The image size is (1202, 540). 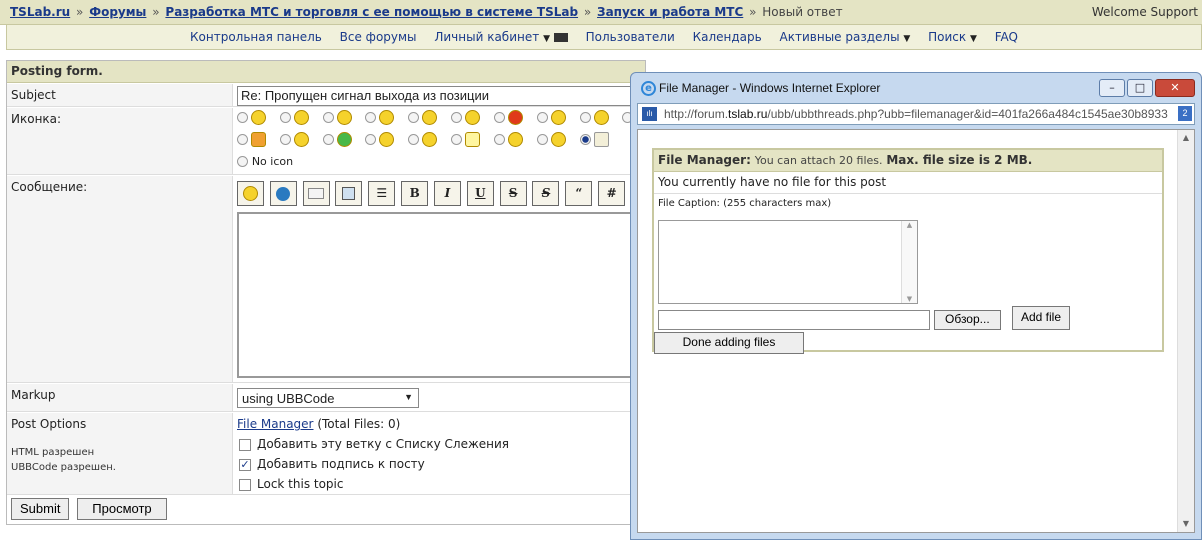 What do you see at coordinates (415, 193) in the screenshot?
I see `bold-button: B` at bounding box center [415, 193].